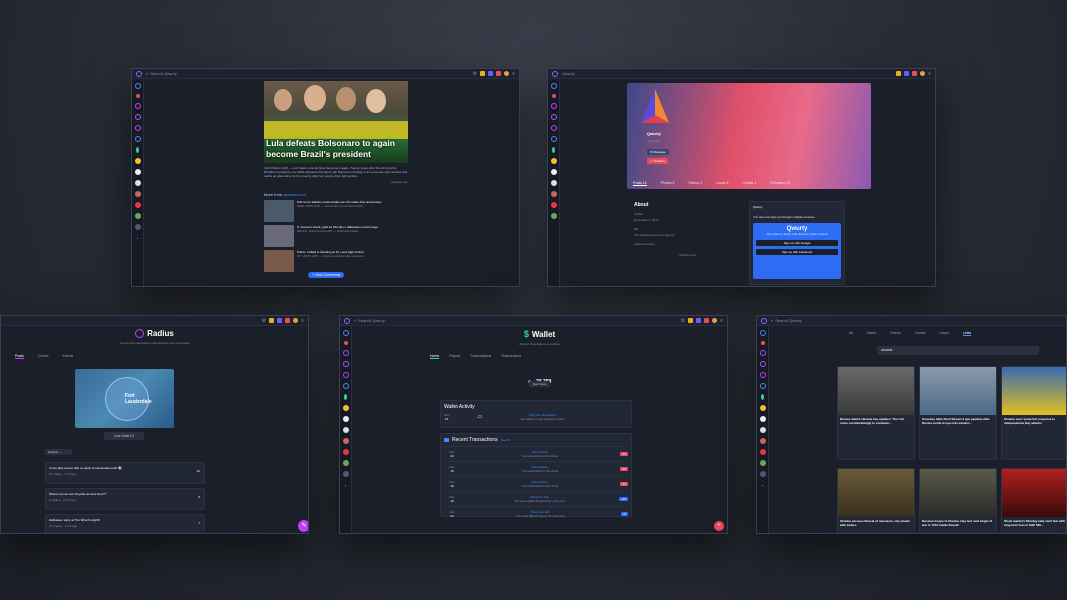 This screenshot has width=1067, height=600. What do you see at coordinates (895, 333) in the screenshot?
I see `tab-search: Videos` at bounding box center [895, 333].